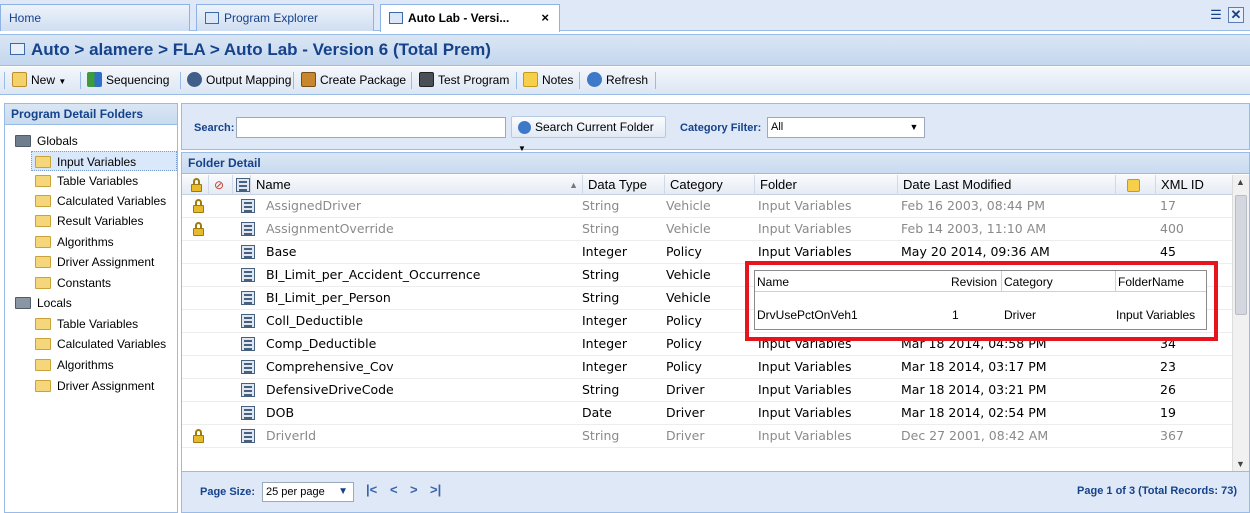 The image size is (1250, 513). I want to click on search-current-folder-button: Search Current Folder ▼, so click(588, 134).